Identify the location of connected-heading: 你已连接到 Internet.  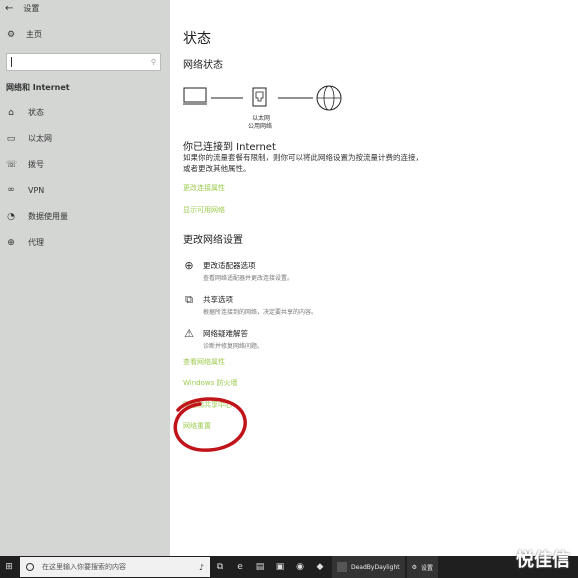
(229, 147).